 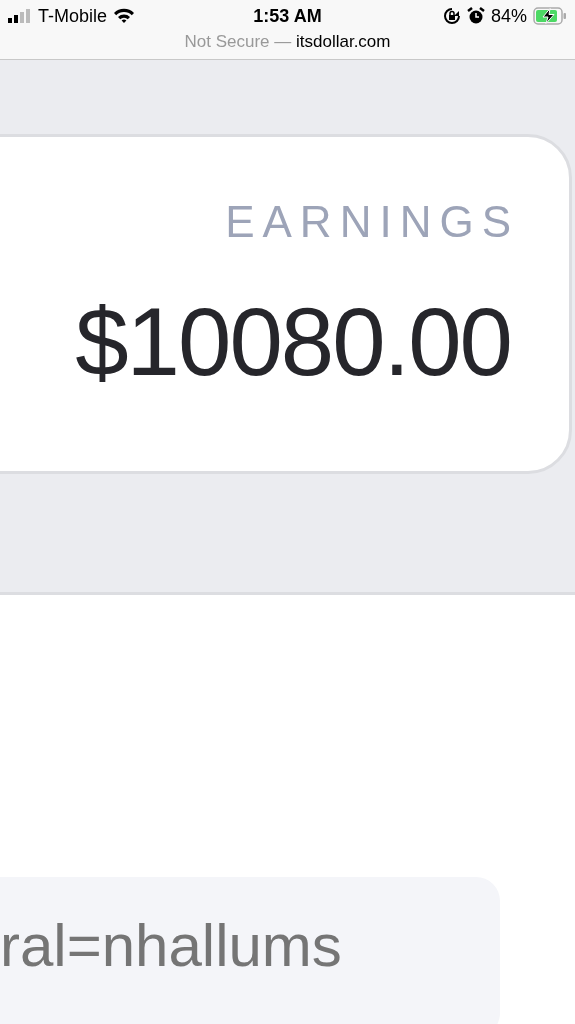 What do you see at coordinates (476, 16) in the screenshot?
I see `alarm-clock-icon` at bounding box center [476, 16].